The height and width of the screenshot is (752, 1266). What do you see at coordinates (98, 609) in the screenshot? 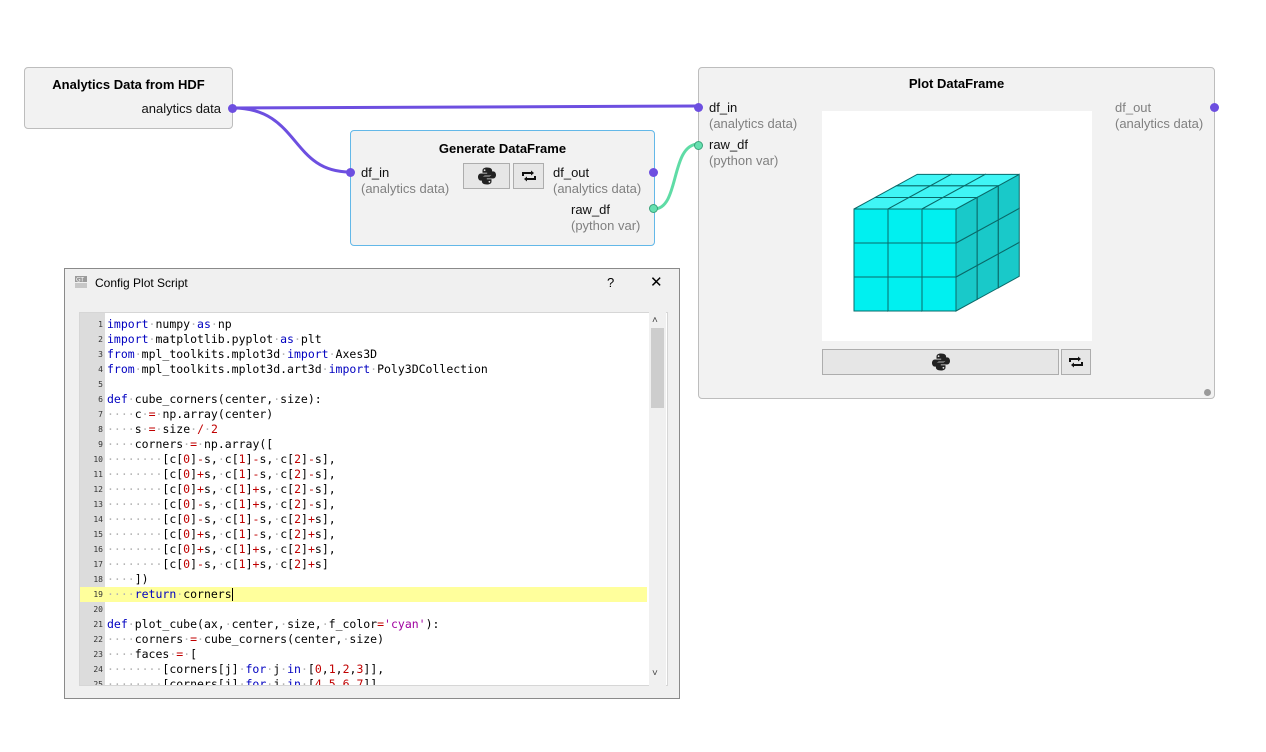
I see `line-number: 20` at bounding box center [98, 609].